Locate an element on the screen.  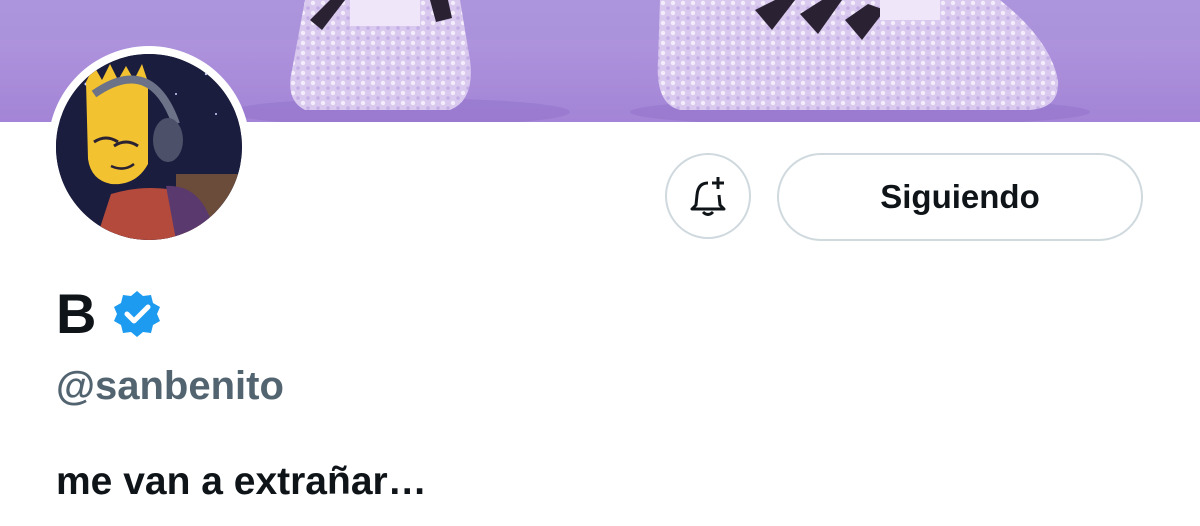
avatar is located at coordinates (149, 147).